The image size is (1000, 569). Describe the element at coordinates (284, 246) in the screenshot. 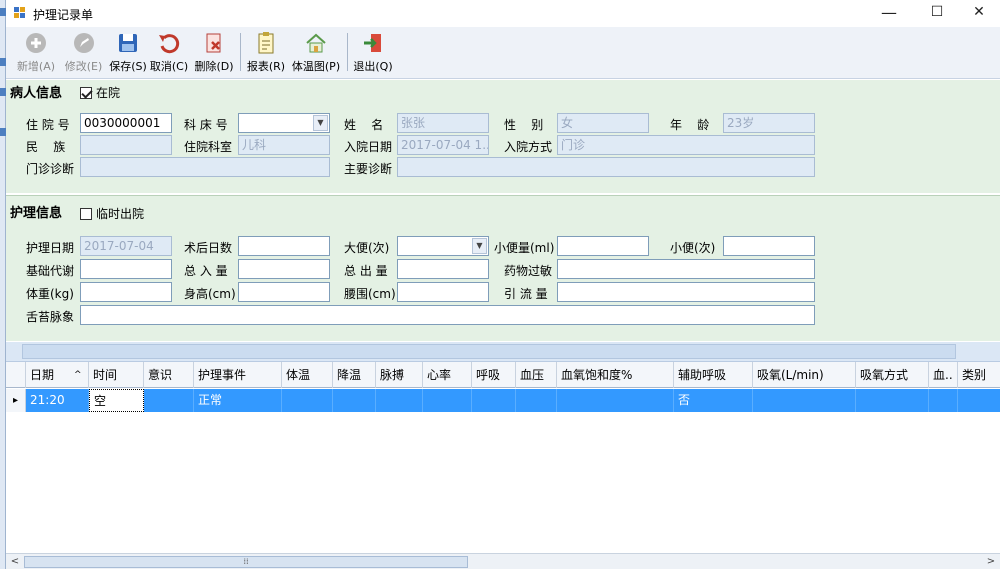

I see `post-op-days-input` at that location.